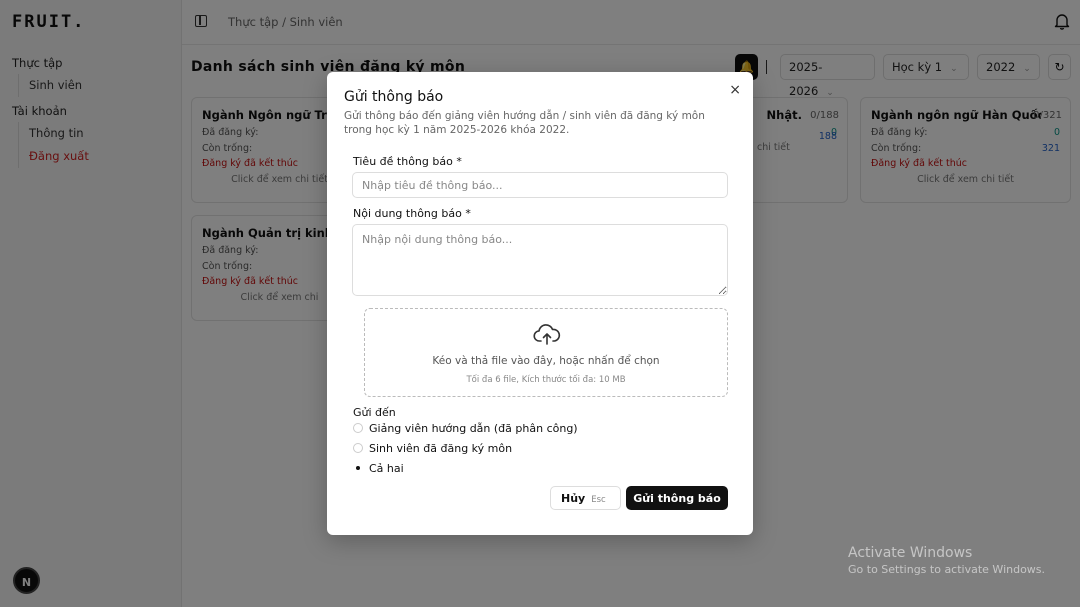 The image size is (1080, 607). What do you see at coordinates (677, 498) in the screenshot?
I see `send-notification-button: Gửi thông báo` at bounding box center [677, 498].